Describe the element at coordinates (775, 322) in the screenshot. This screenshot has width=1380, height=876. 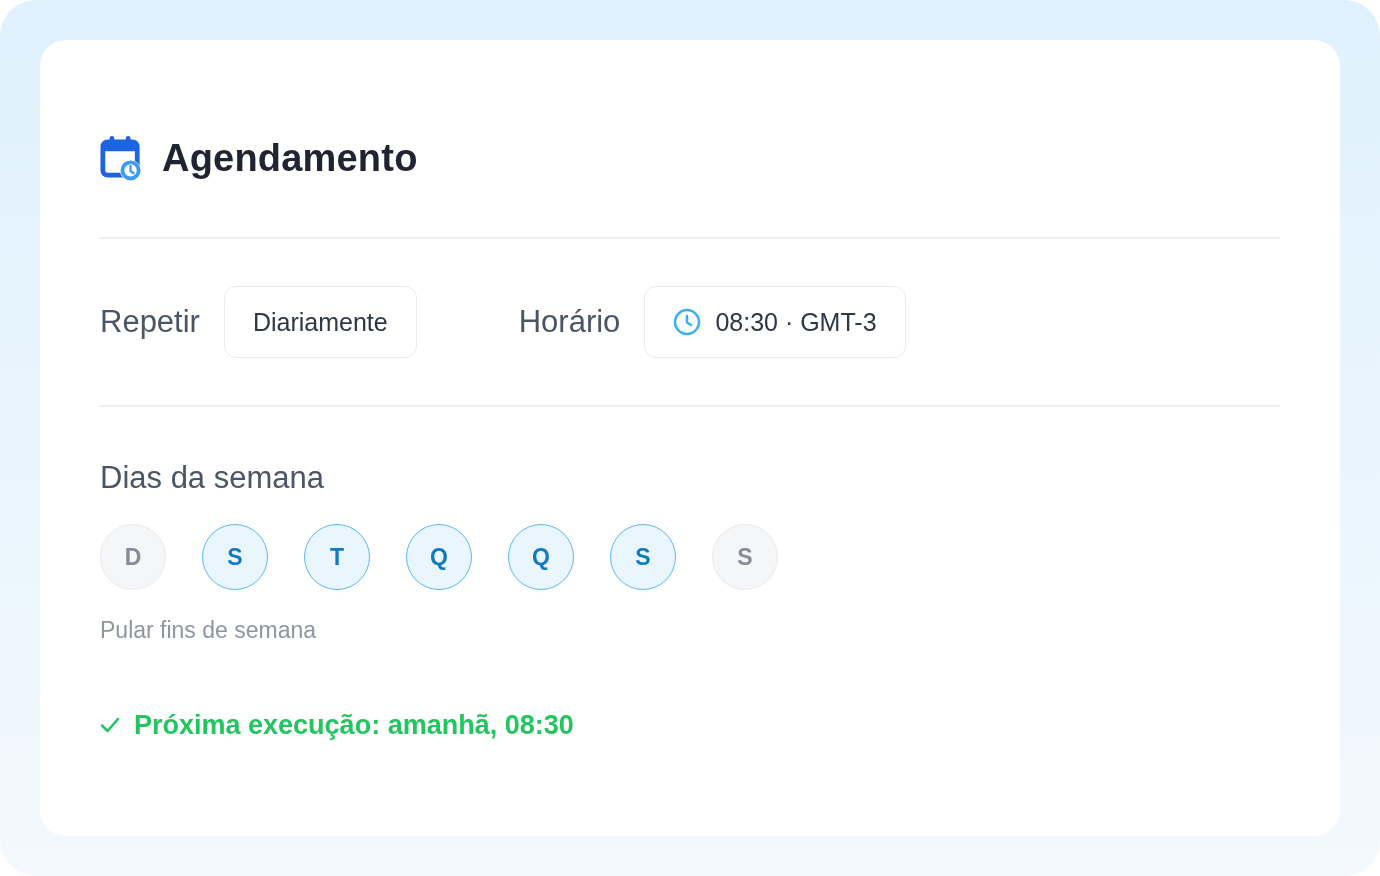
I see `time-picker: 08:30 · GMT-3` at that location.